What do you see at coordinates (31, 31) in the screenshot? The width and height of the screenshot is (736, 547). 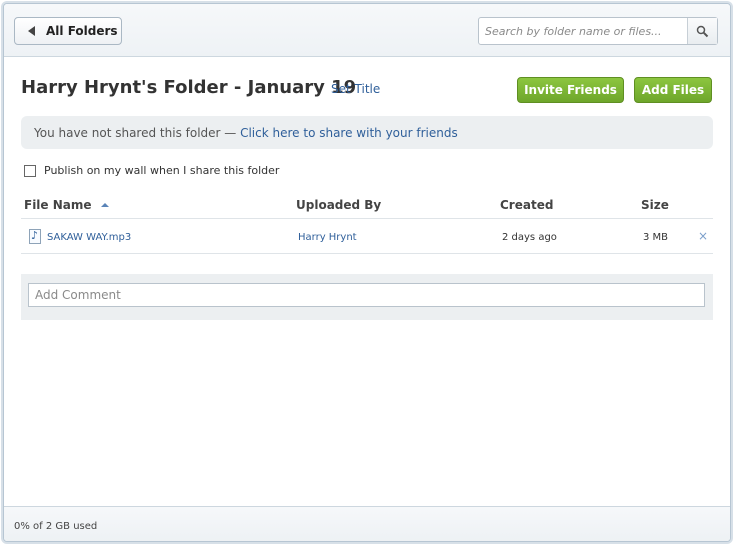 I see `back-arrow-icon` at bounding box center [31, 31].